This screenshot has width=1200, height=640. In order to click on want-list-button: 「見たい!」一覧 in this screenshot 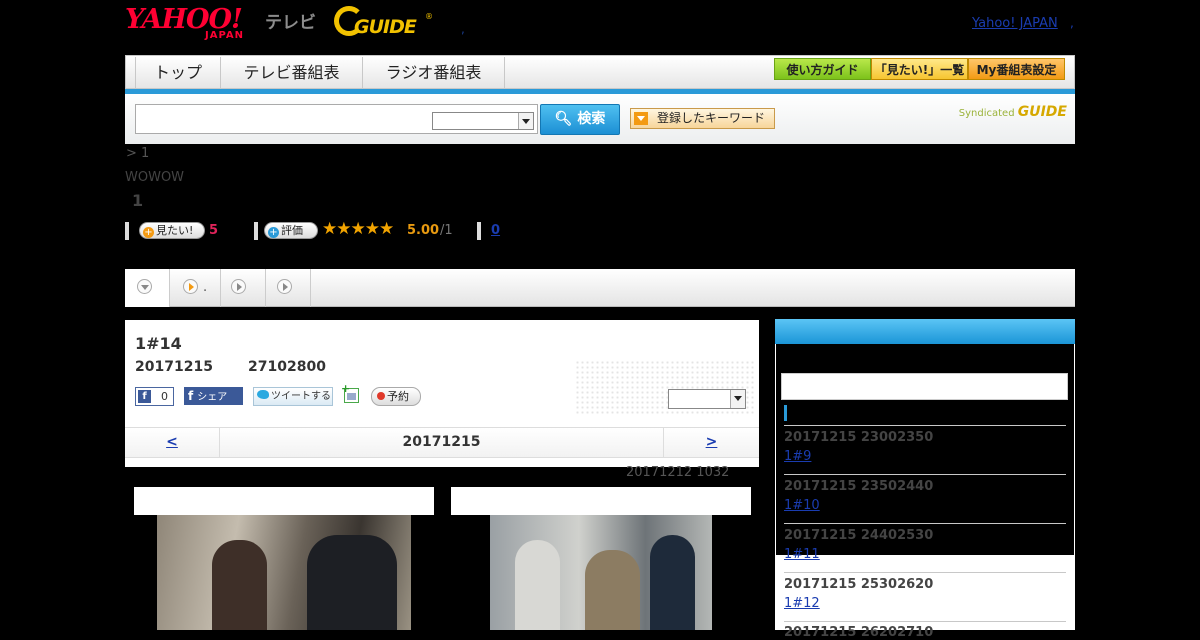, I will do `click(919, 69)`.